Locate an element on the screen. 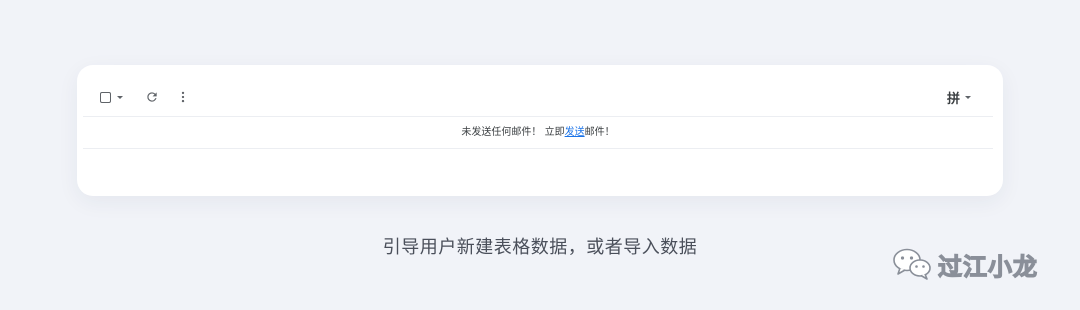 This screenshot has width=1080, height=310. select-all-dropdown is located at coordinates (111, 97).